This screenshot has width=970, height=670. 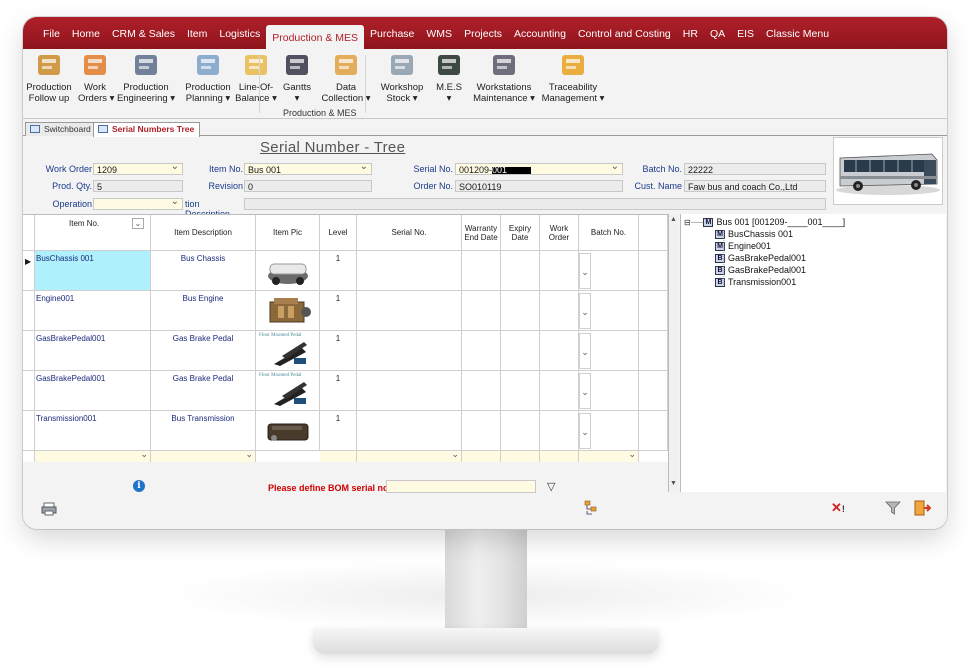 I want to click on menu-item-logistics: Logistics, so click(x=239, y=33).